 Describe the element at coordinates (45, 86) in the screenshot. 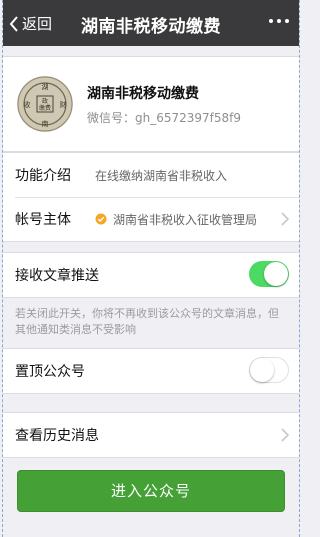

I see `svg-text: 湖` at that location.